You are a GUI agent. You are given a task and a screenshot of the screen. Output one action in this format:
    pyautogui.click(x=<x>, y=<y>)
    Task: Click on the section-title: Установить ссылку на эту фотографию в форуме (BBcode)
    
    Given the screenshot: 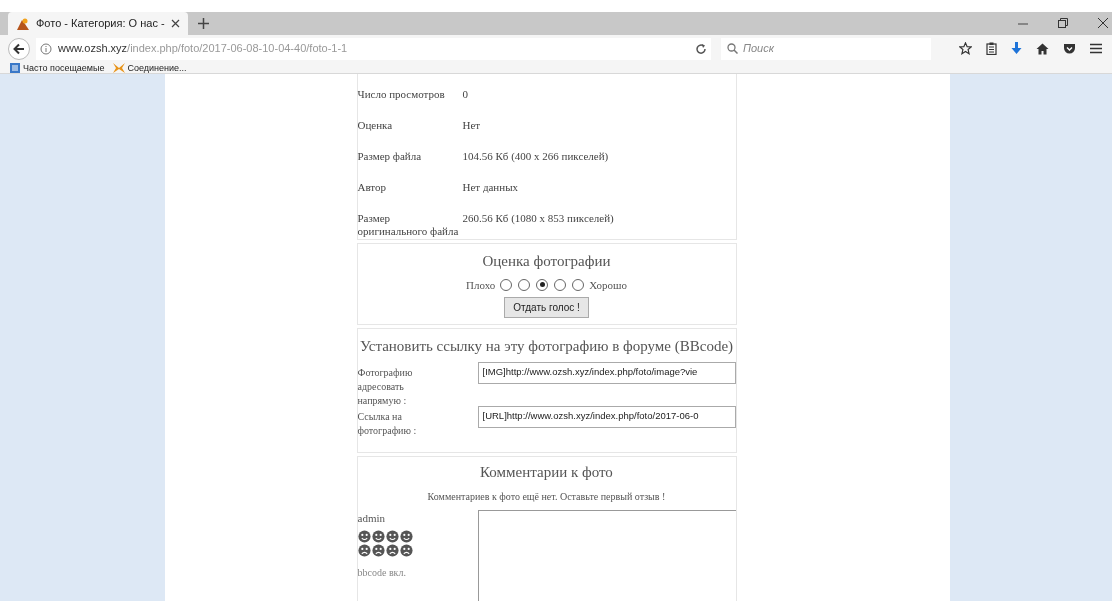 What is the action you would take?
    pyautogui.click(x=546, y=346)
    